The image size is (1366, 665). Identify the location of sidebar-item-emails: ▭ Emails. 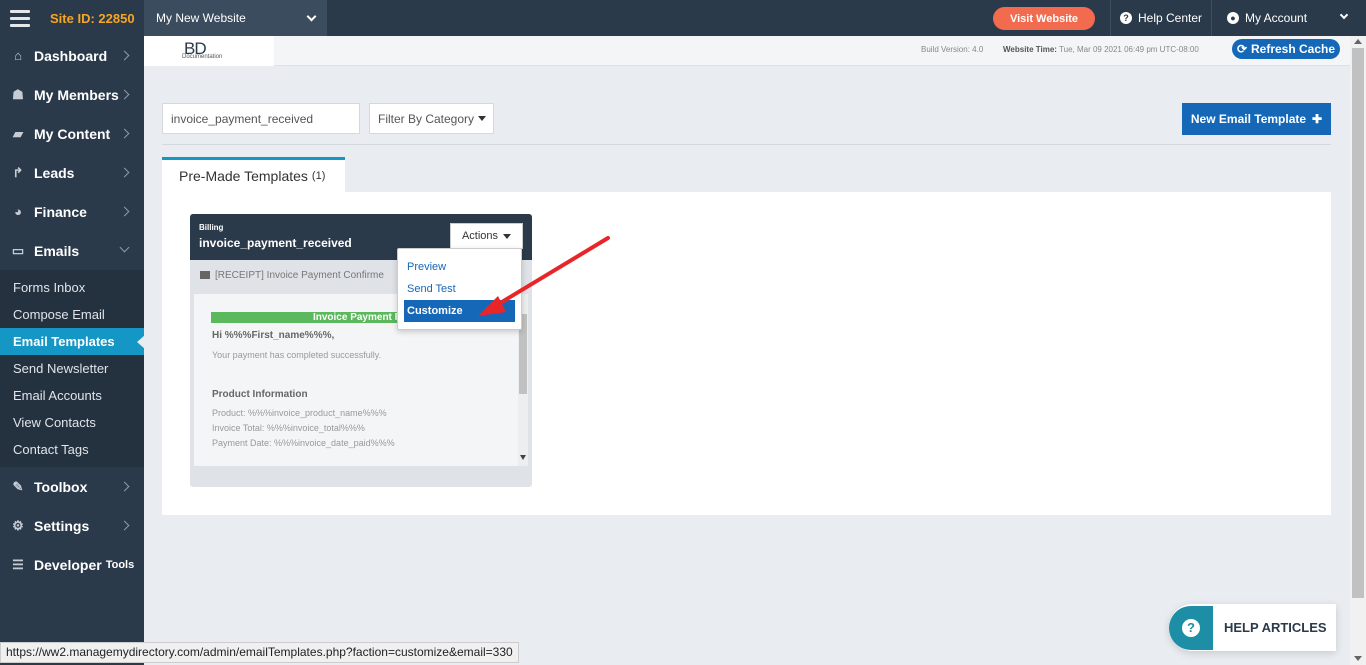
(72, 250).